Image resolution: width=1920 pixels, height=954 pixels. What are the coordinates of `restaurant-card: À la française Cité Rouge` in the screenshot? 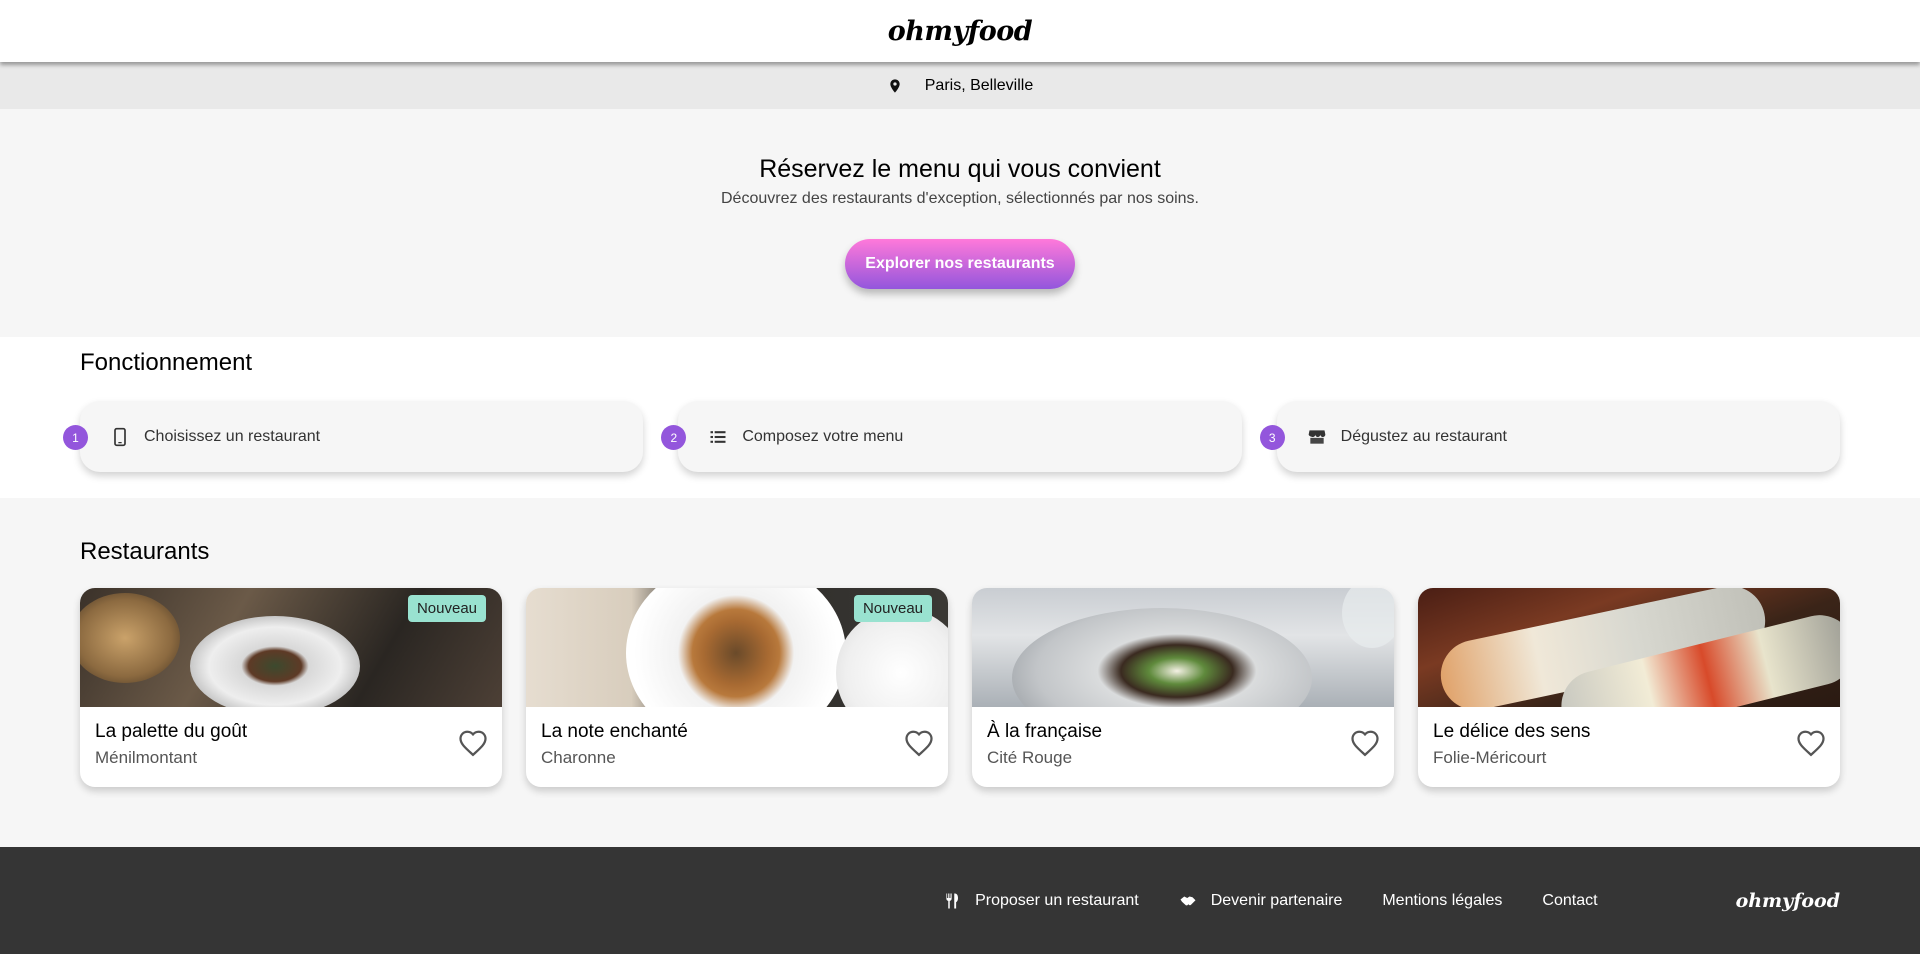 It's located at (1183, 687).